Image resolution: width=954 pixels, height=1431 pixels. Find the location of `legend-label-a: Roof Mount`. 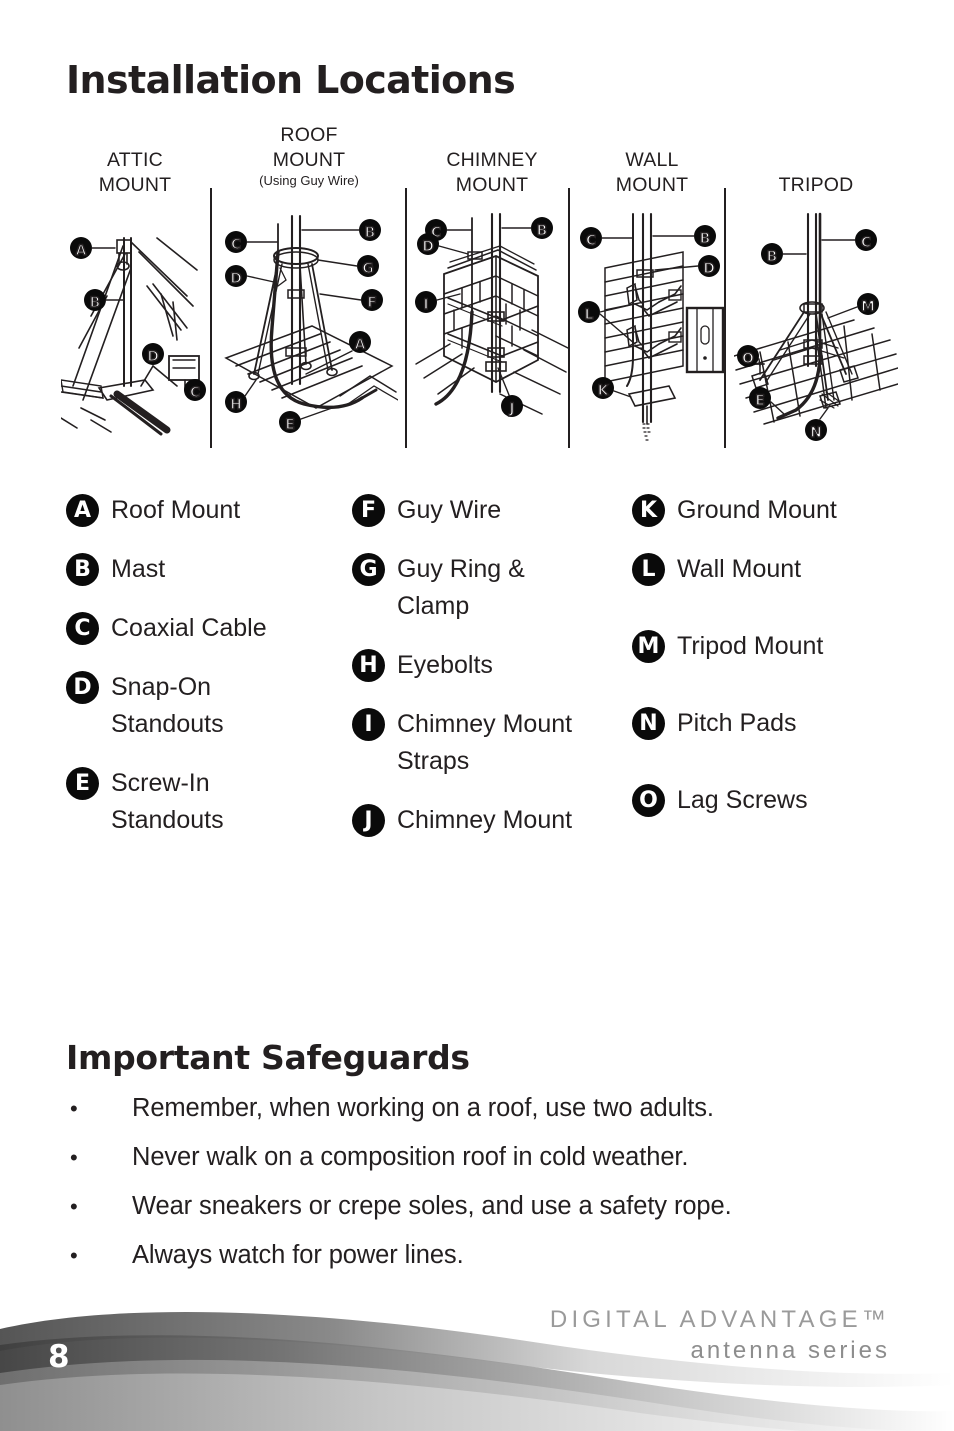

legend-label-a: Roof Mount is located at coordinates (176, 510).